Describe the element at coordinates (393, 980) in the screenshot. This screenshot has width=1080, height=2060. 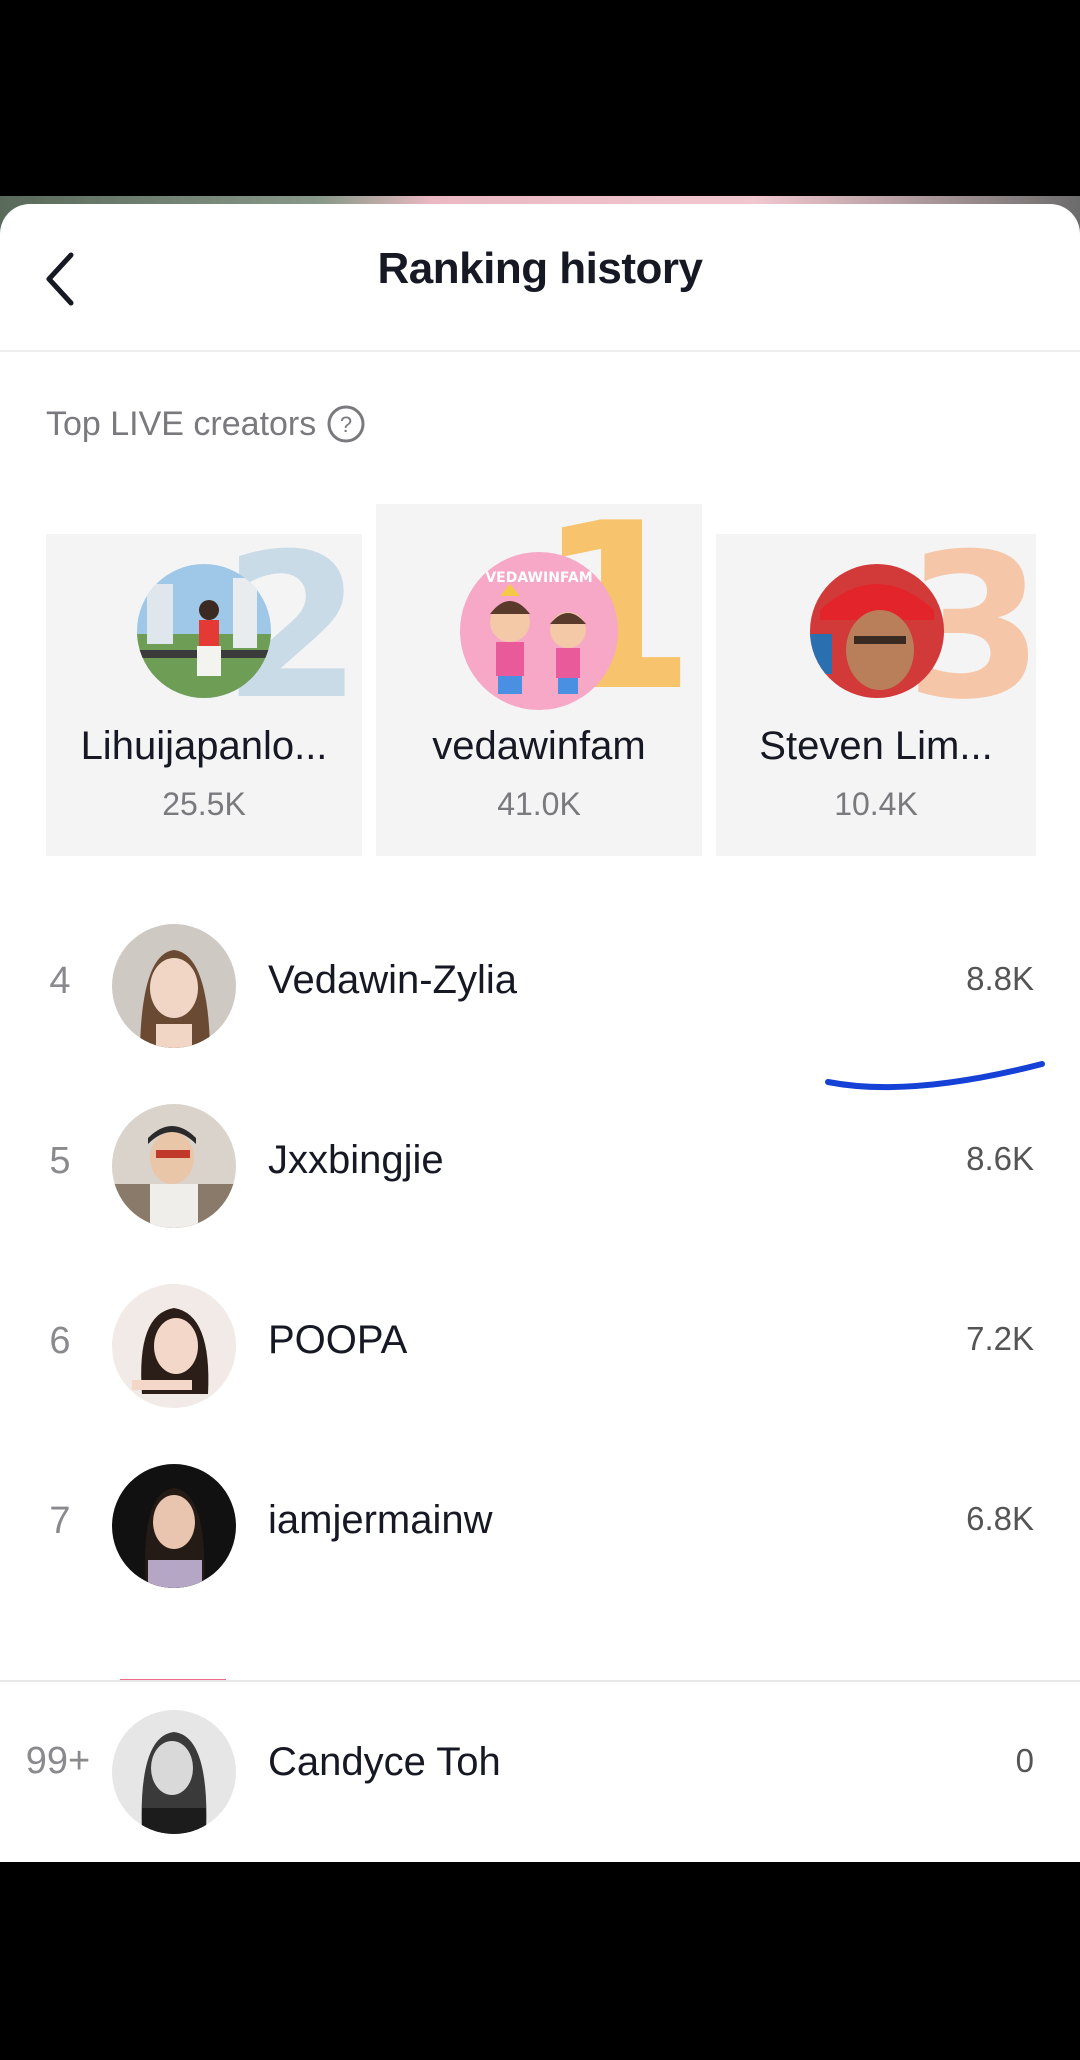
I see `creator-name: Vedawin-Zylia` at that location.